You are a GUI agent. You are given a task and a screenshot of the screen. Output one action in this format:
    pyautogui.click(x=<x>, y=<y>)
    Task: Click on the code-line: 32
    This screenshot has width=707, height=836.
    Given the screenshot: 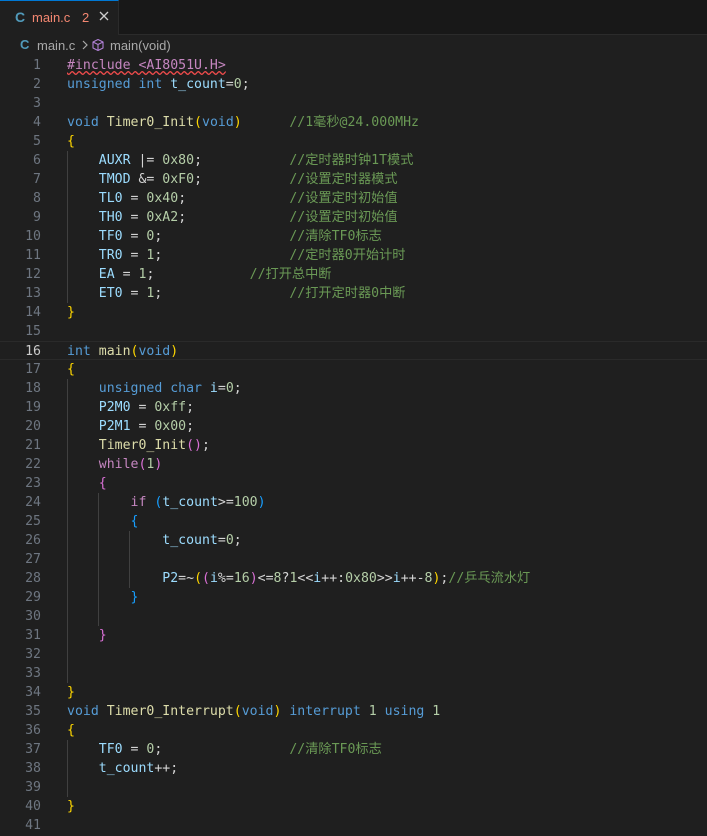 What is the action you would take?
    pyautogui.click(x=353, y=654)
    